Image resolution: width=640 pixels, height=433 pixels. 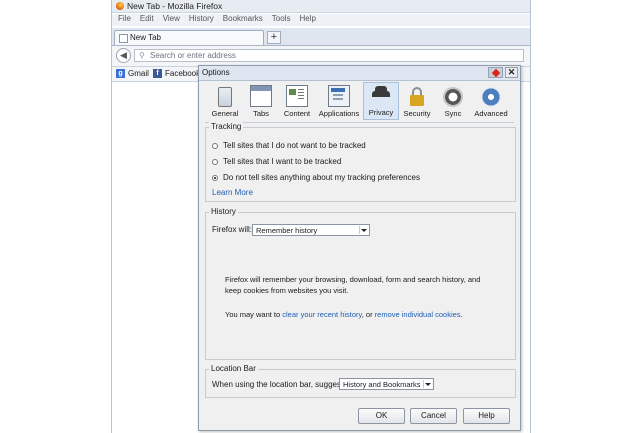 What do you see at coordinates (339, 96) in the screenshot?
I see `applications-icon` at bounding box center [339, 96].